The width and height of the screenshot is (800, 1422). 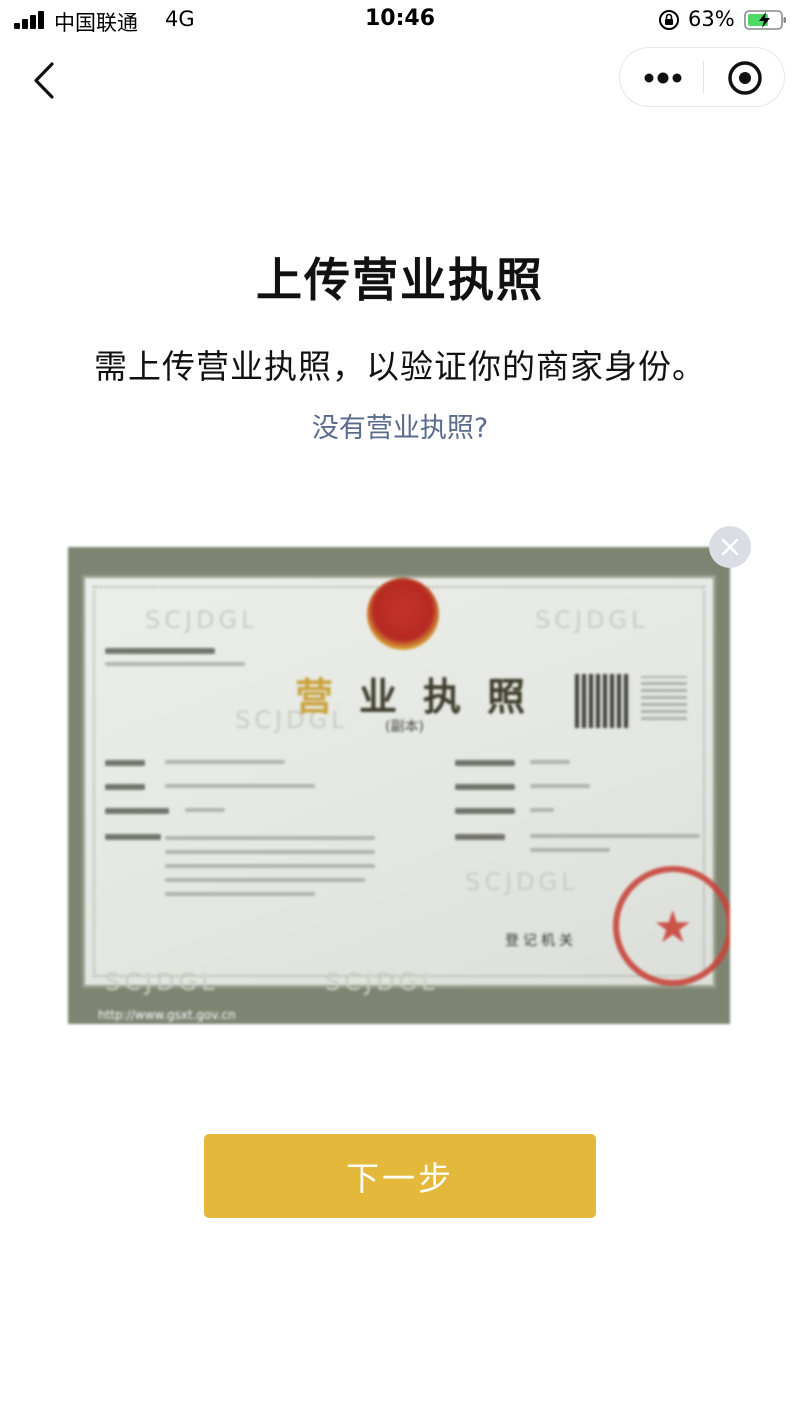 What do you see at coordinates (167, 1015) in the screenshot?
I see `license-url: http://www.gsxt.gov.cn` at bounding box center [167, 1015].